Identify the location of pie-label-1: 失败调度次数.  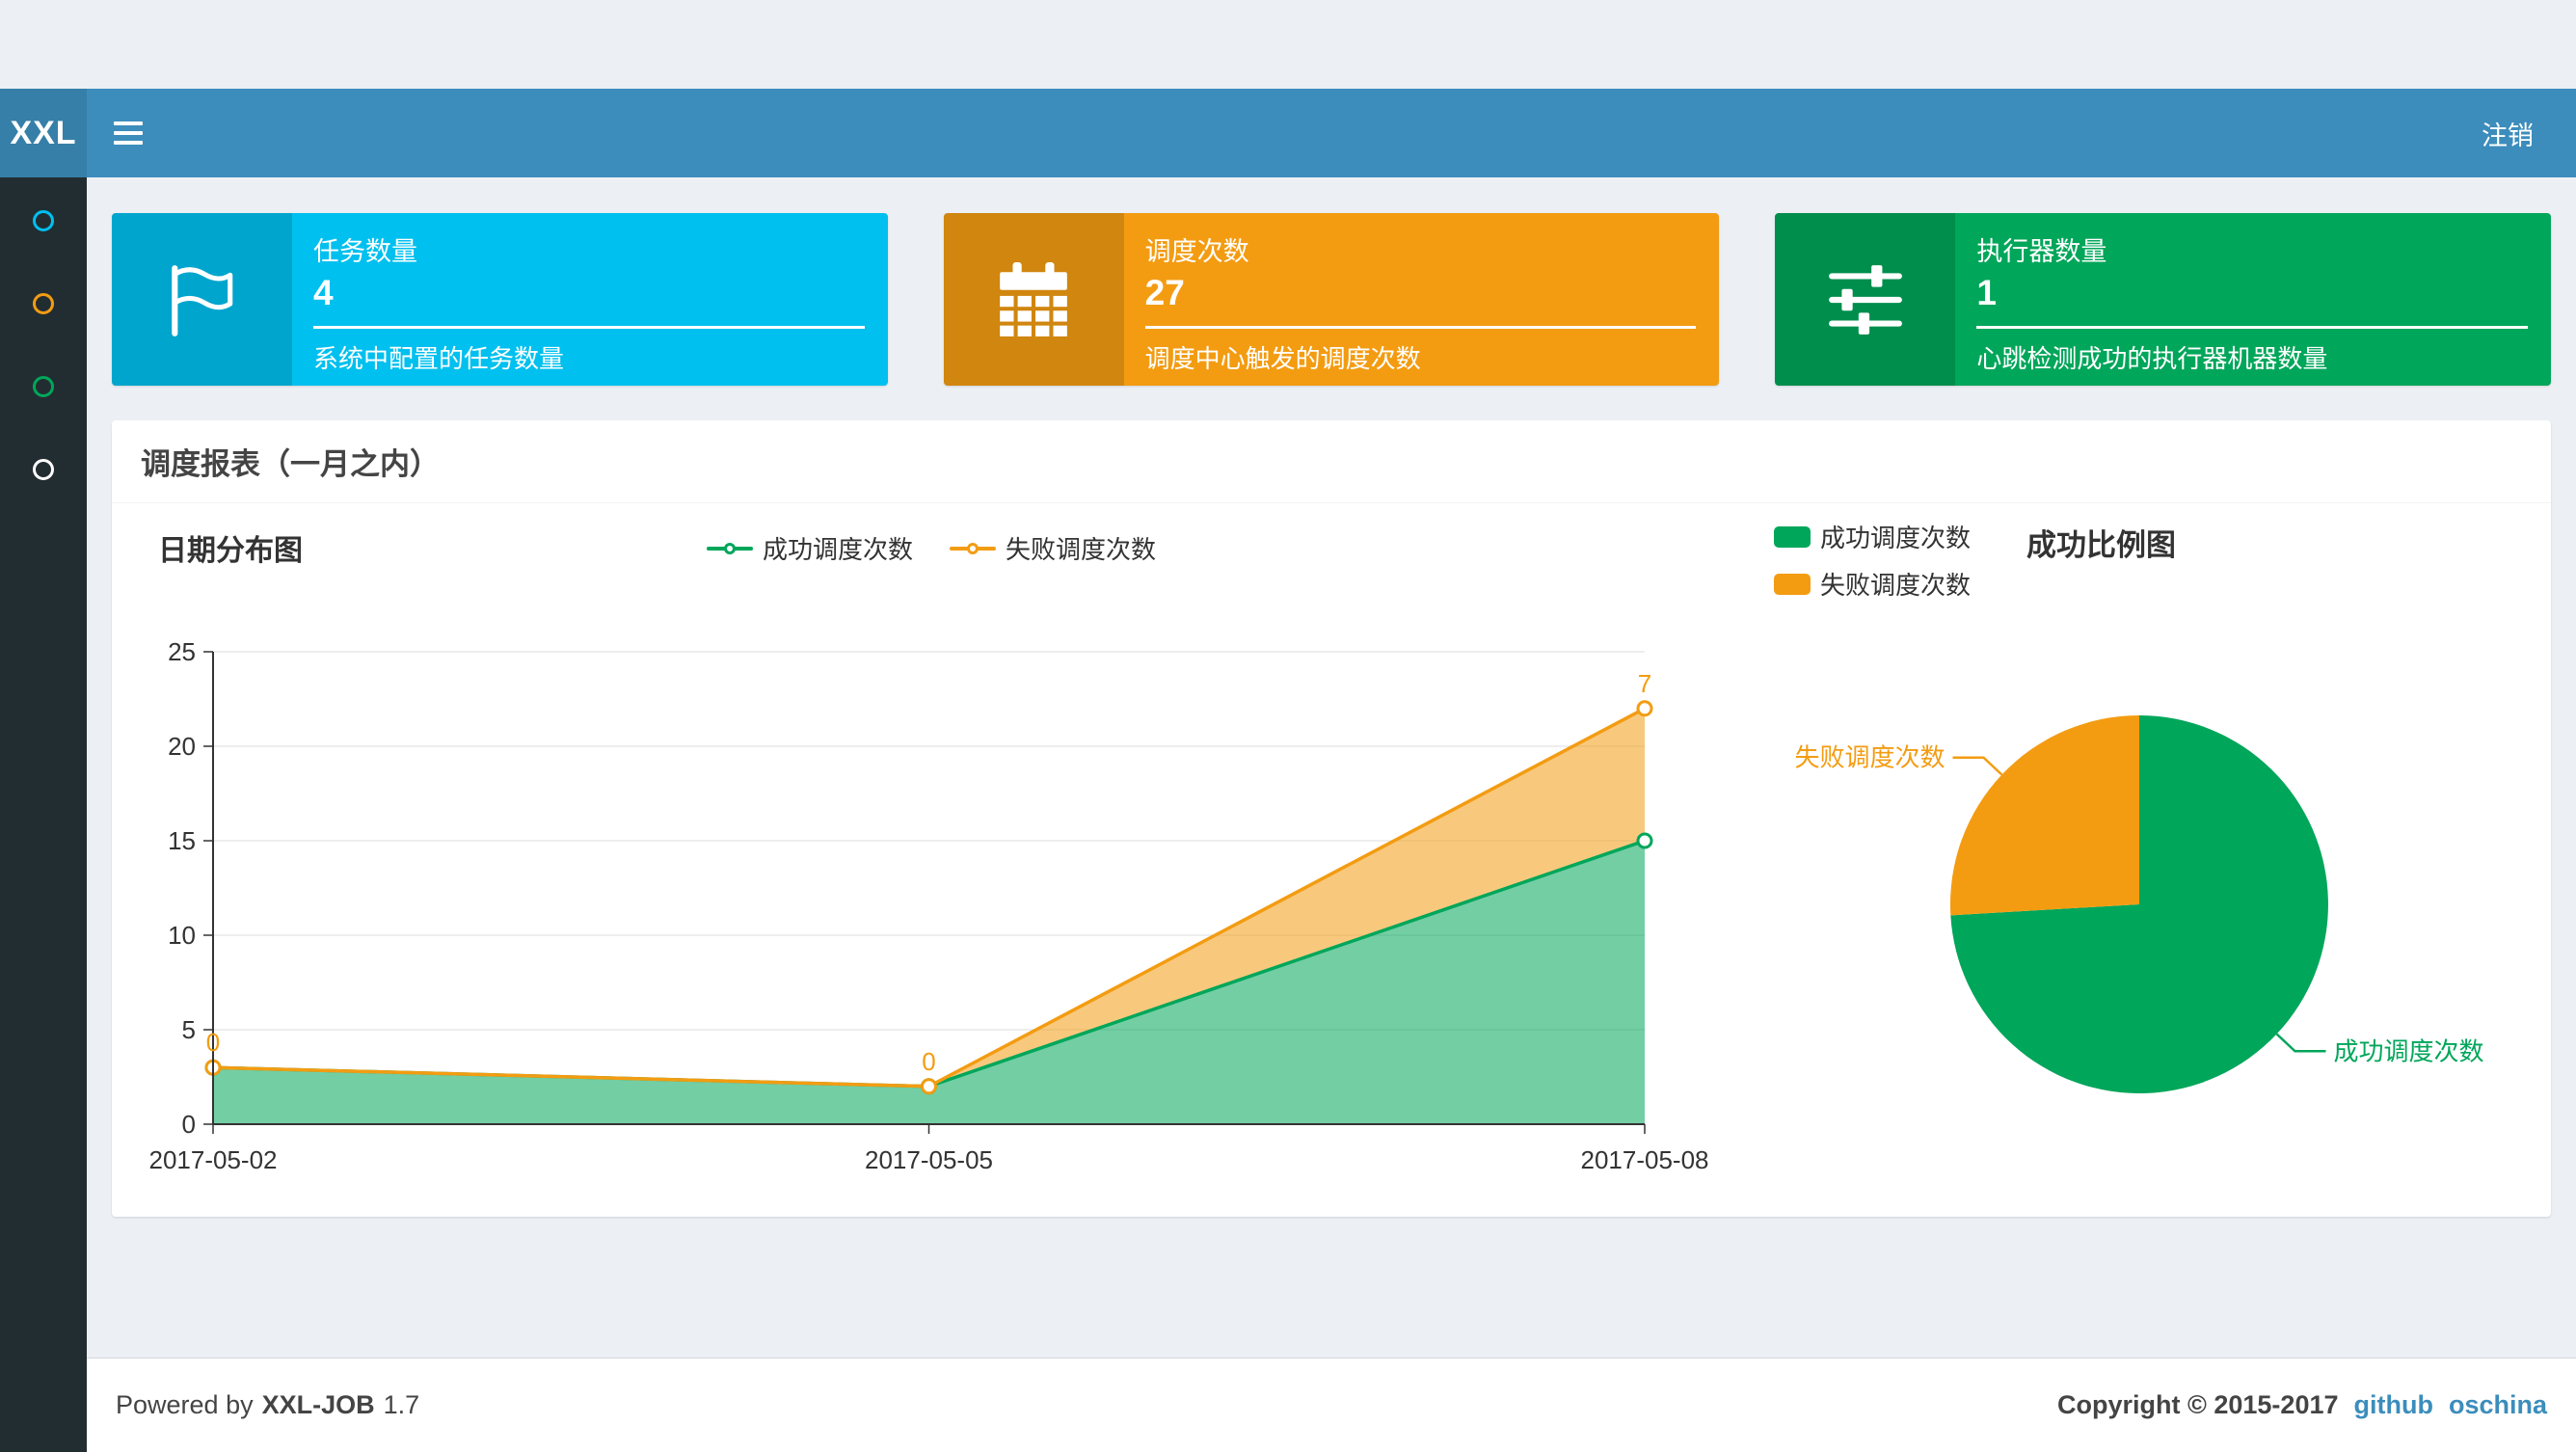
(1870, 757).